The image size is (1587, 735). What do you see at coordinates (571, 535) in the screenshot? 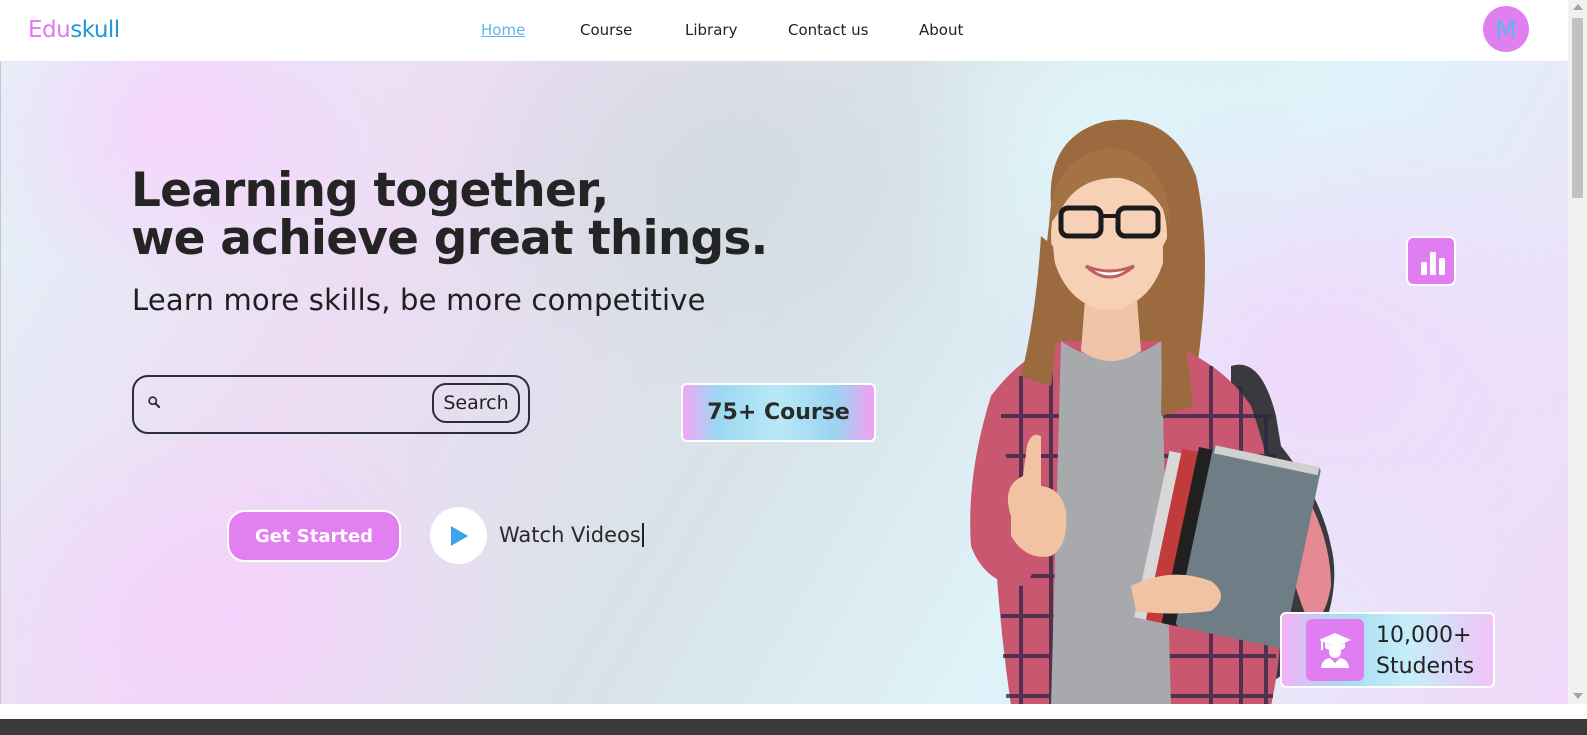
I see `watch-videos-link: Watch Videos` at bounding box center [571, 535].